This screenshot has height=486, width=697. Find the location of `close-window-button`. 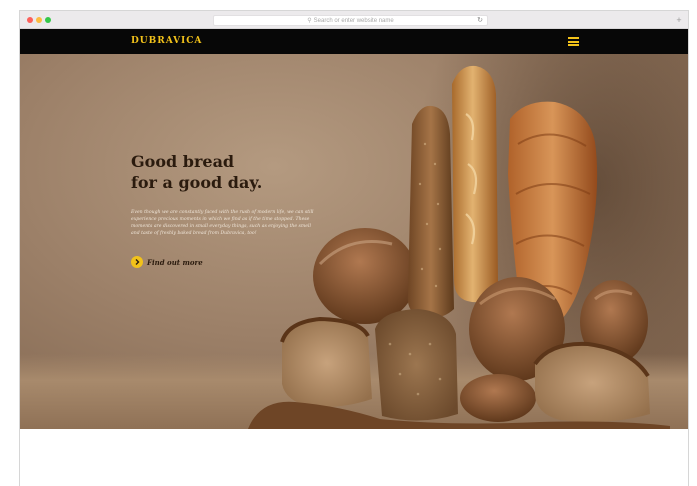

close-window-button is located at coordinates (30, 20).